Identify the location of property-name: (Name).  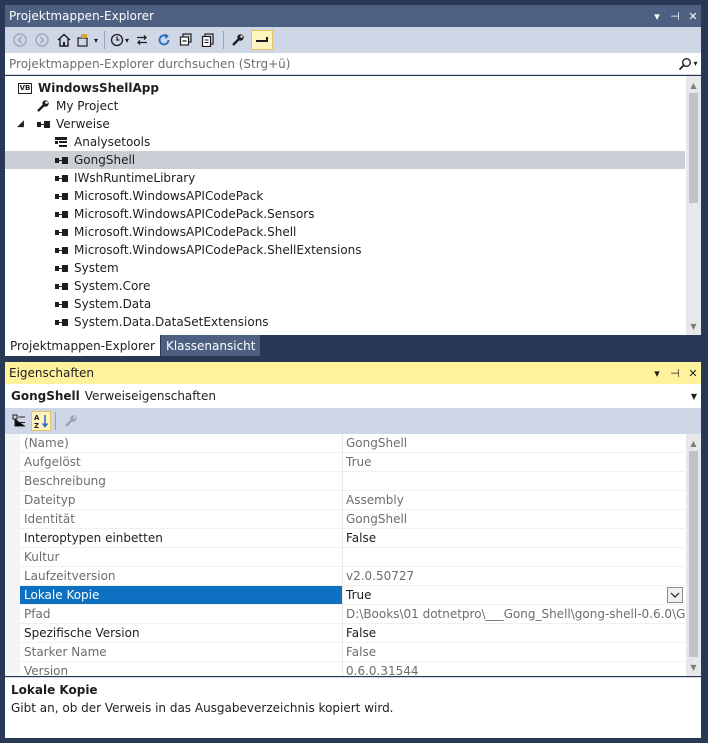
(181, 443).